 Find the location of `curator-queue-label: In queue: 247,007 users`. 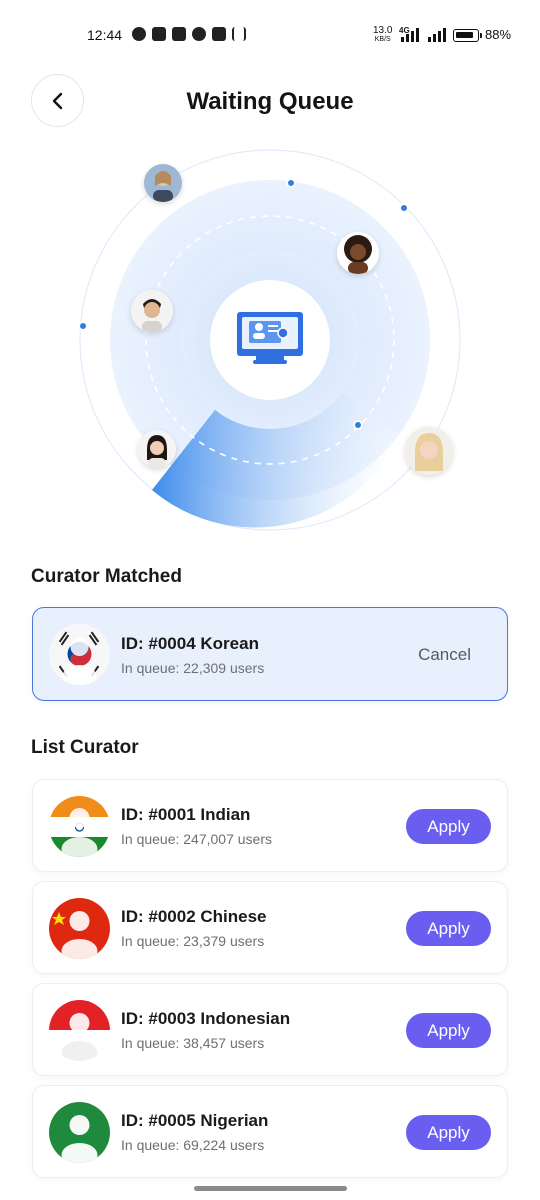

curator-queue-label: In queue: 247,007 users is located at coordinates (197, 839).